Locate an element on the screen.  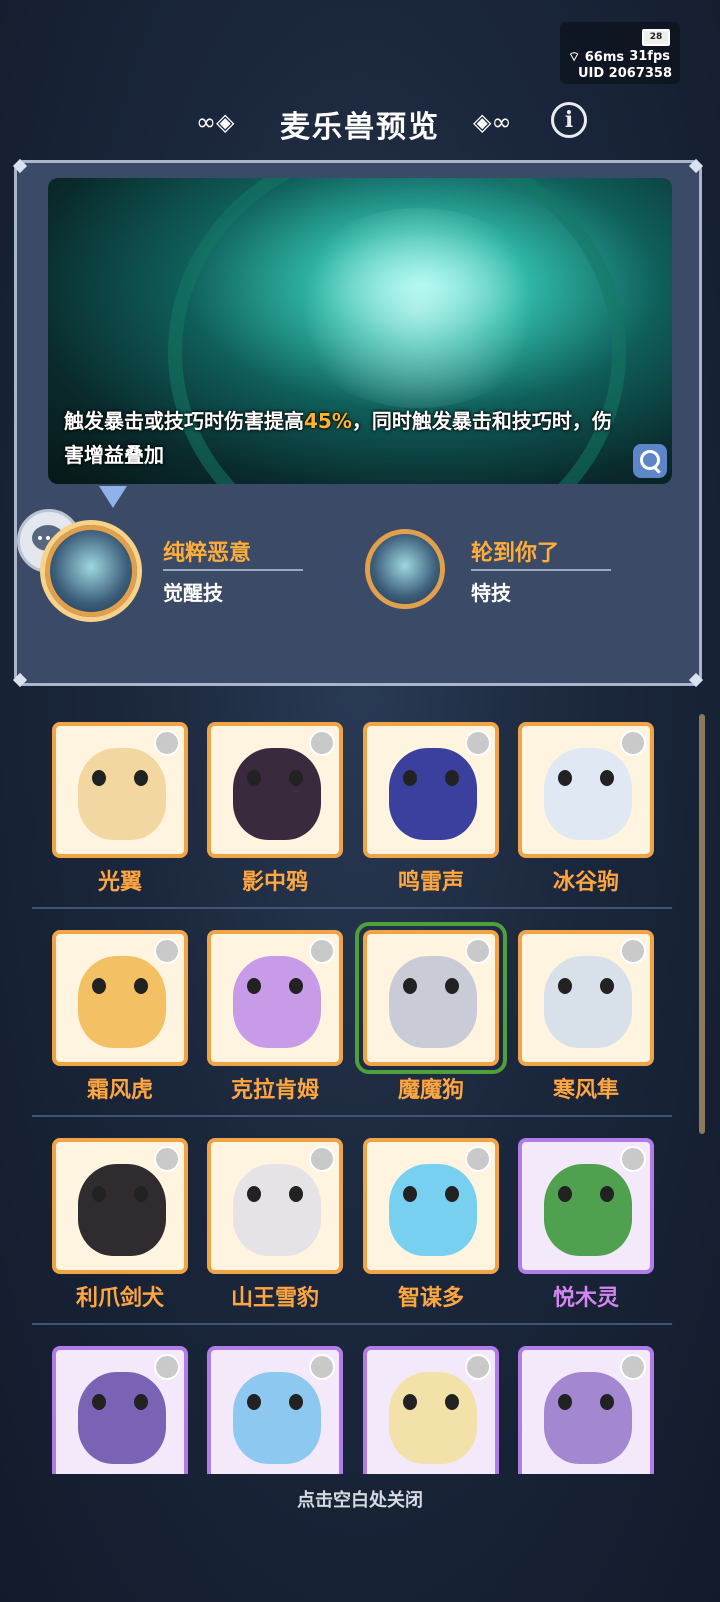
pet-slot: 悦木灵 is located at coordinates (588, 1228).